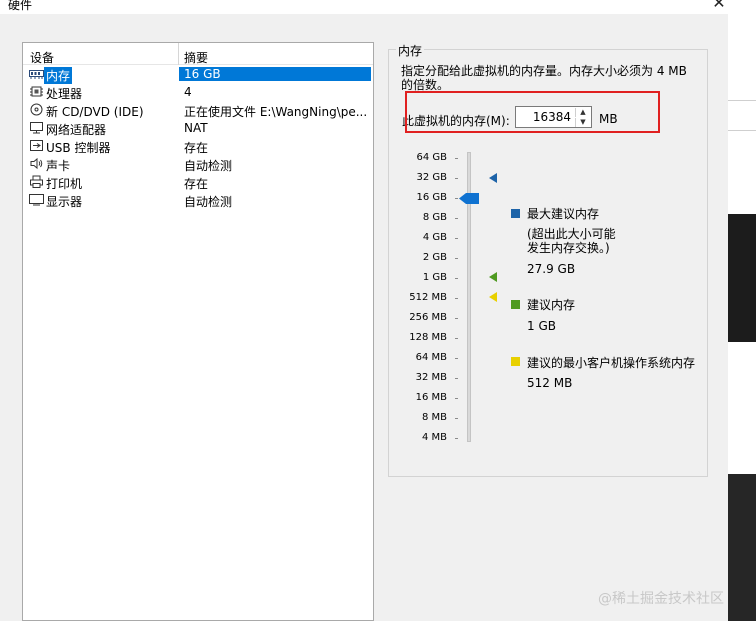  What do you see at coordinates (661, 599) in the screenshot?
I see `watermark: @稀土掘金技术社区` at bounding box center [661, 599].